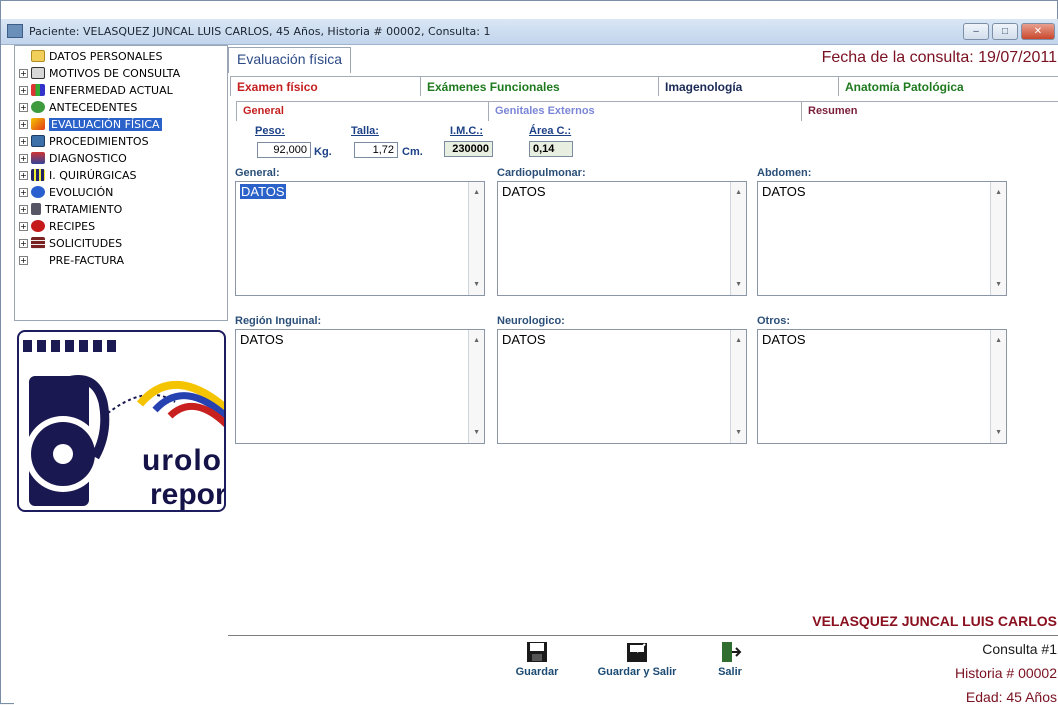  Describe the element at coordinates (732, 652) in the screenshot. I see `exit-door-icon` at that location.